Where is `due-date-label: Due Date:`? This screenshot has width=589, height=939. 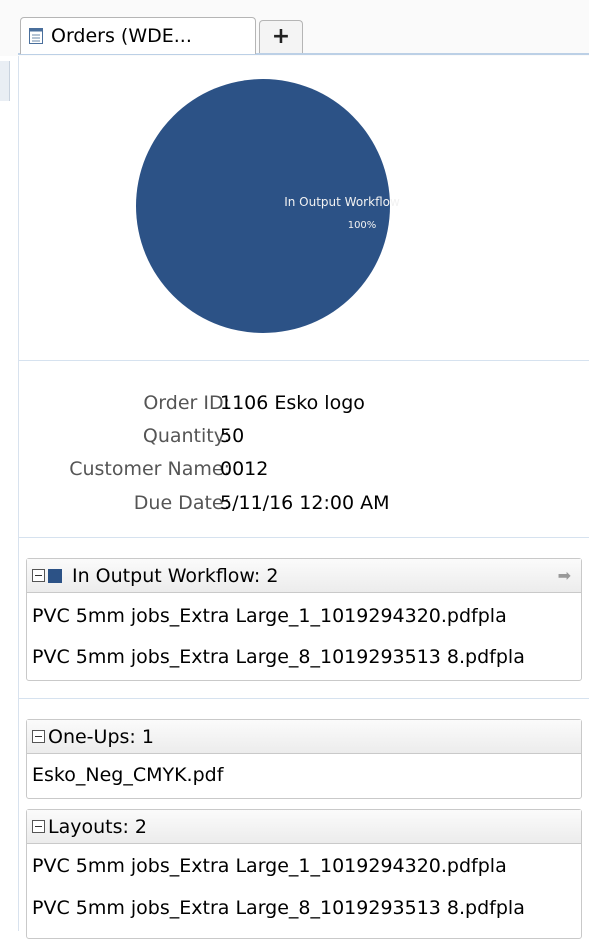 due-date-label: Due Date: is located at coordinates (181, 503).